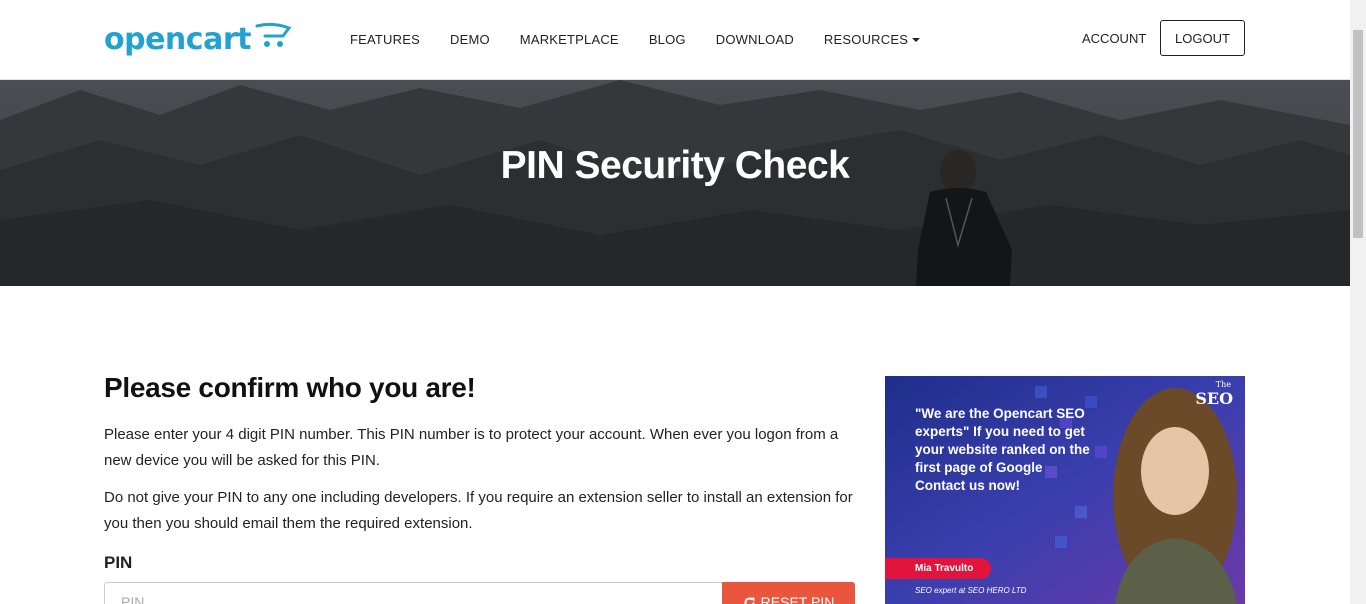  Describe the element at coordinates (797, 599) in the screenshot. I see `reset-pin-label: RESET PIN` at that location.